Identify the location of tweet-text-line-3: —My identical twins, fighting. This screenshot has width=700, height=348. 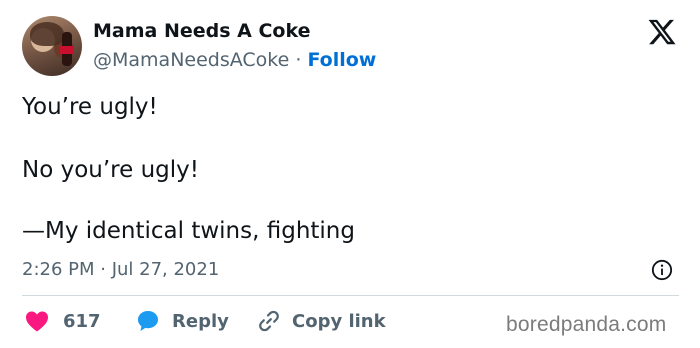
(188, 231).